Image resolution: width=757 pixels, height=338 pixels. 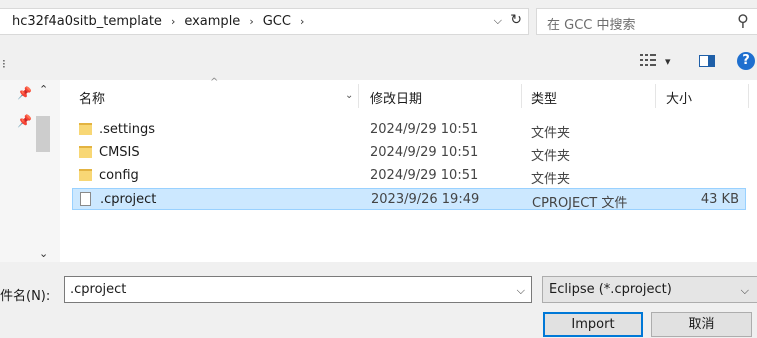 I want to click on column-header-name: 名称, so click(x=92, y=97).